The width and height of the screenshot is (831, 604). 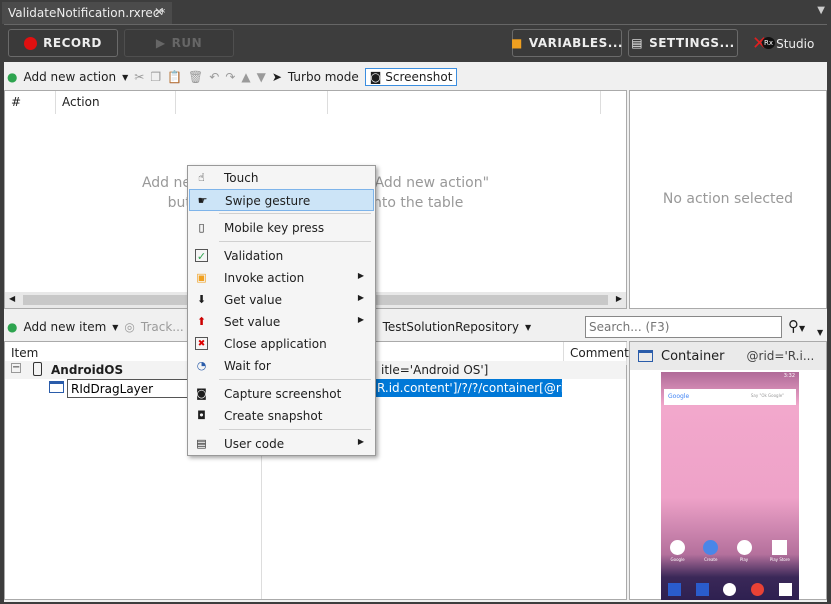 What do you see at coordinates (261, 77) in the screenshot?
I see `move-down-icon: ▼` at bounding box center [261, 77].